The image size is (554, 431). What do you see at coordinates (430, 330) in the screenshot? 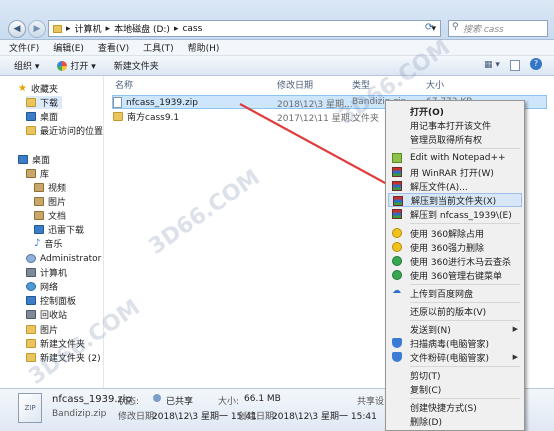
I see `menu-label: 发送到(N)` at bounding box center [430, 330].